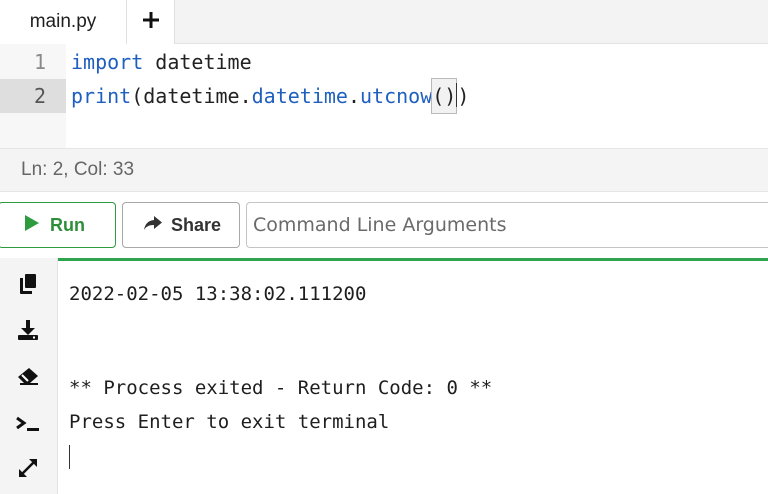 The width and height of the screenshot is (768, 494). Describe the element at coordinates (39, 62) in the screenshot. I see `line-number: 1` at that location.